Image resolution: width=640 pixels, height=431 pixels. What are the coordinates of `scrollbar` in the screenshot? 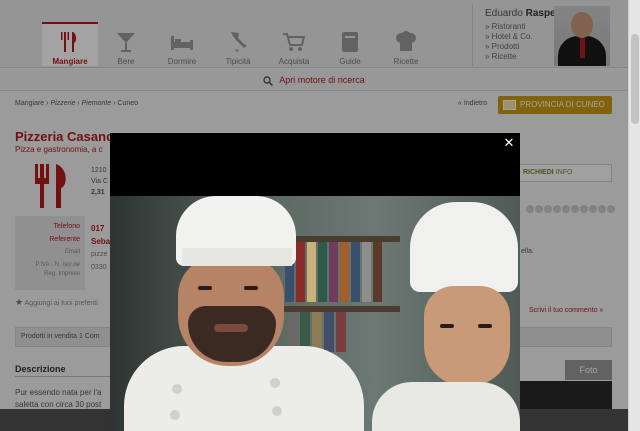 It's located at (634, 215).